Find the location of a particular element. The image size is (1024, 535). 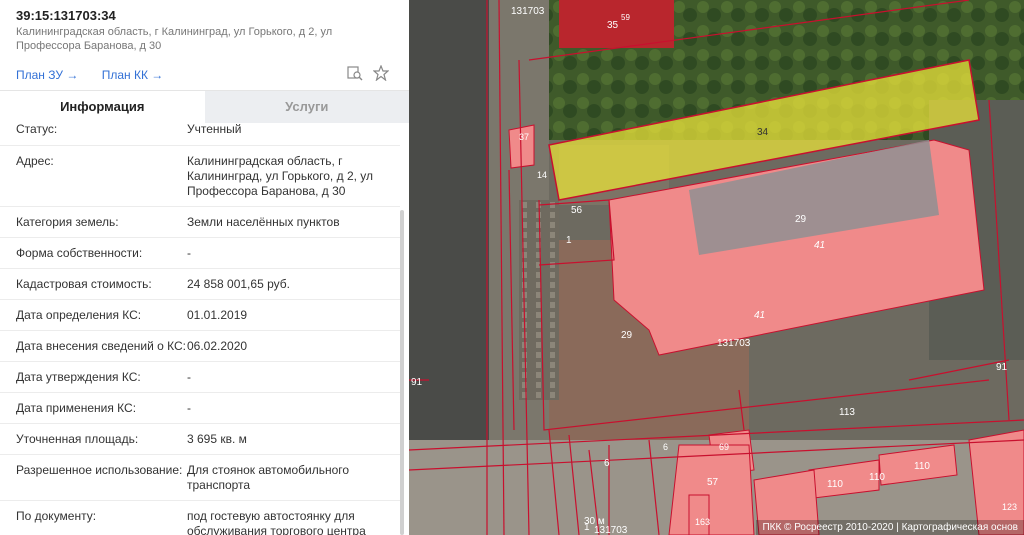

map-label: 59 is located at coordinates (625, 17).